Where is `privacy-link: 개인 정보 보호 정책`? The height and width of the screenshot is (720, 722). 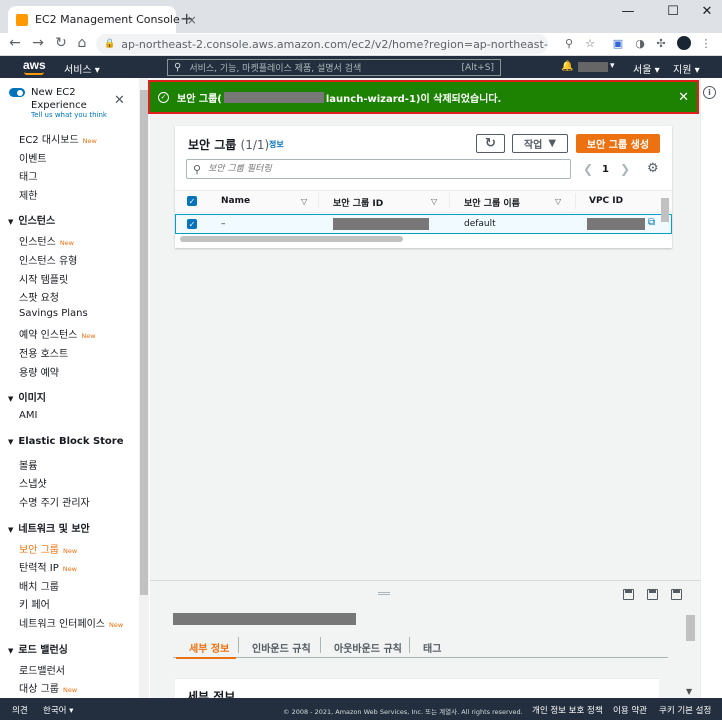
privacy-link: 개인 정보 보호 정책 is located at coordinates (567, 710).